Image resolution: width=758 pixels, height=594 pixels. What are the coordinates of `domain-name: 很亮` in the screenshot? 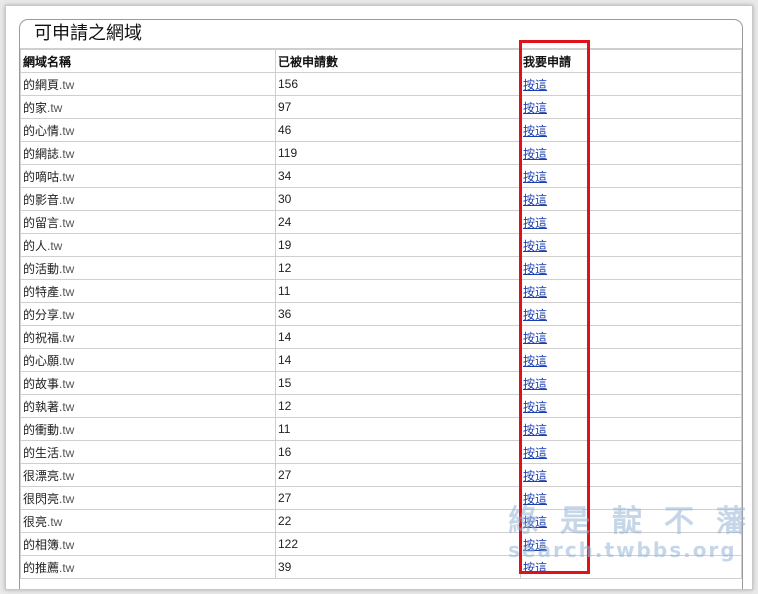 It's located at (35, 521).